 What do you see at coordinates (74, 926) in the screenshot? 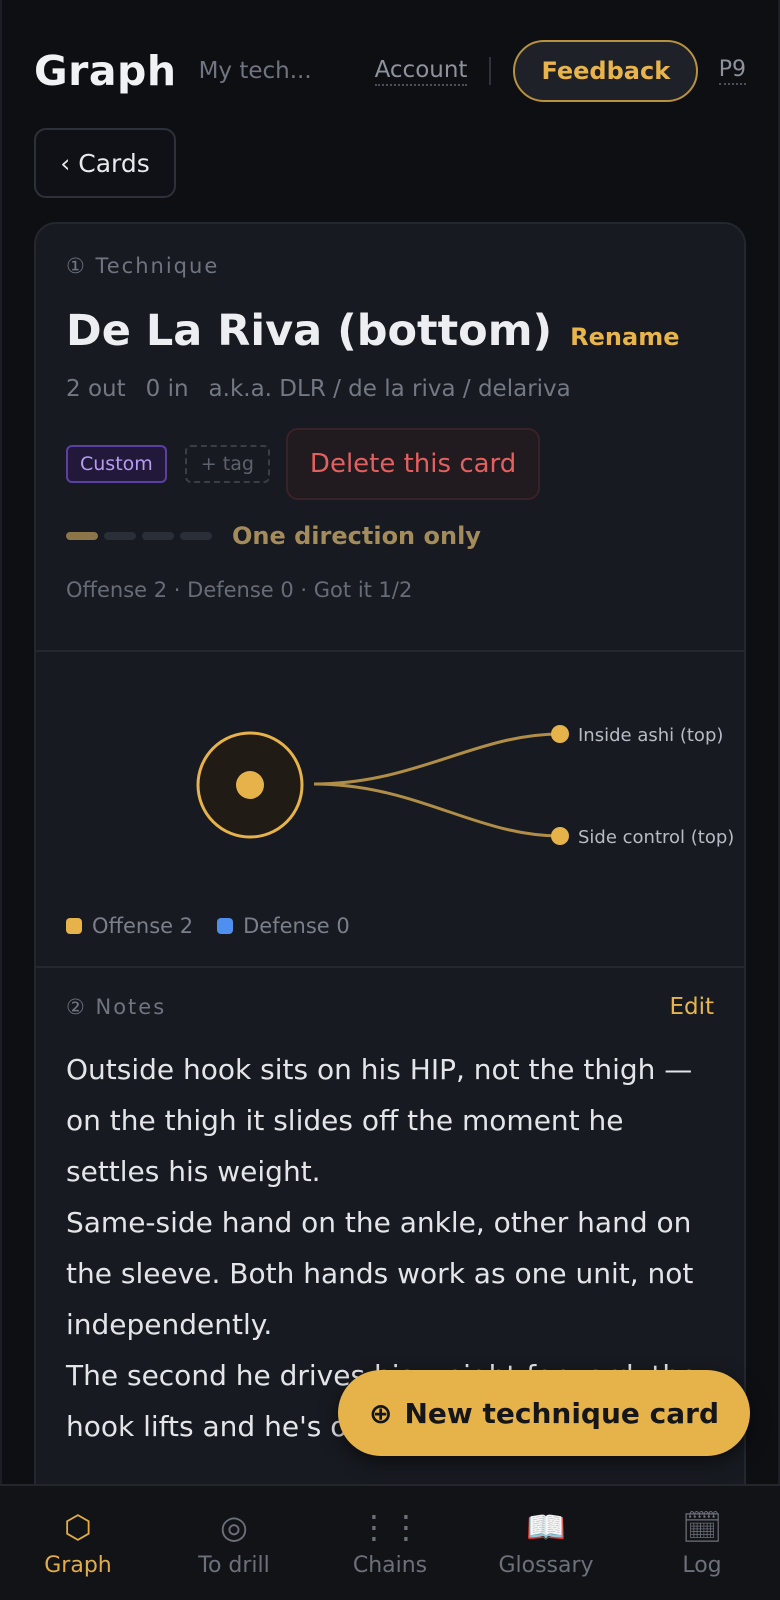
I see `offense-swatch` at bounding box center [74, 926].